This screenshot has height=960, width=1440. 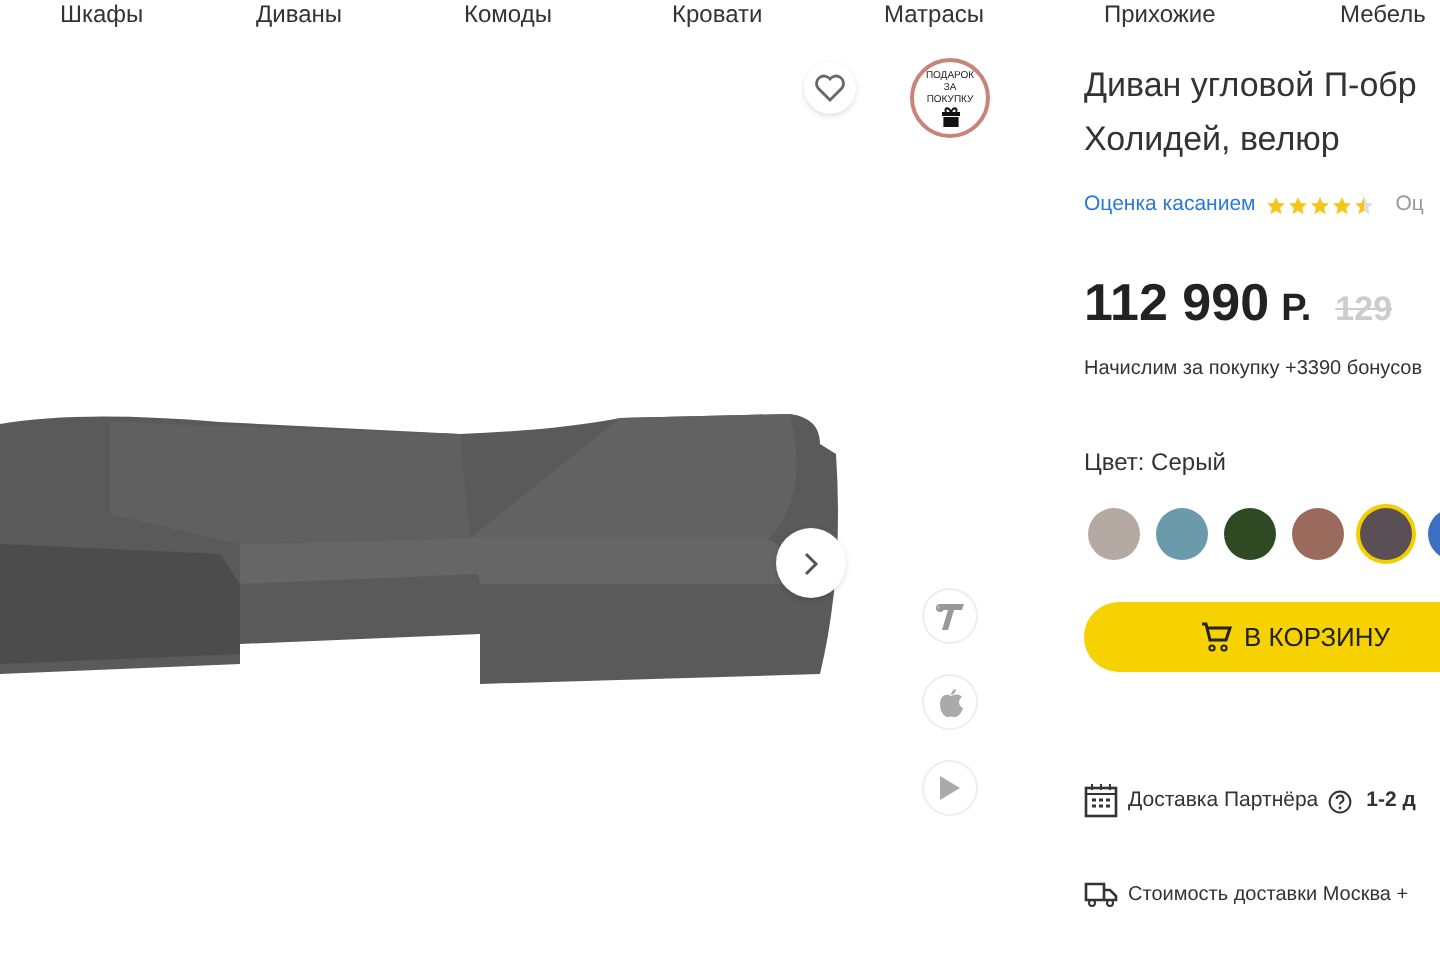 I want to click on nav-link: Прихожие, so click(x=1222, y=14).